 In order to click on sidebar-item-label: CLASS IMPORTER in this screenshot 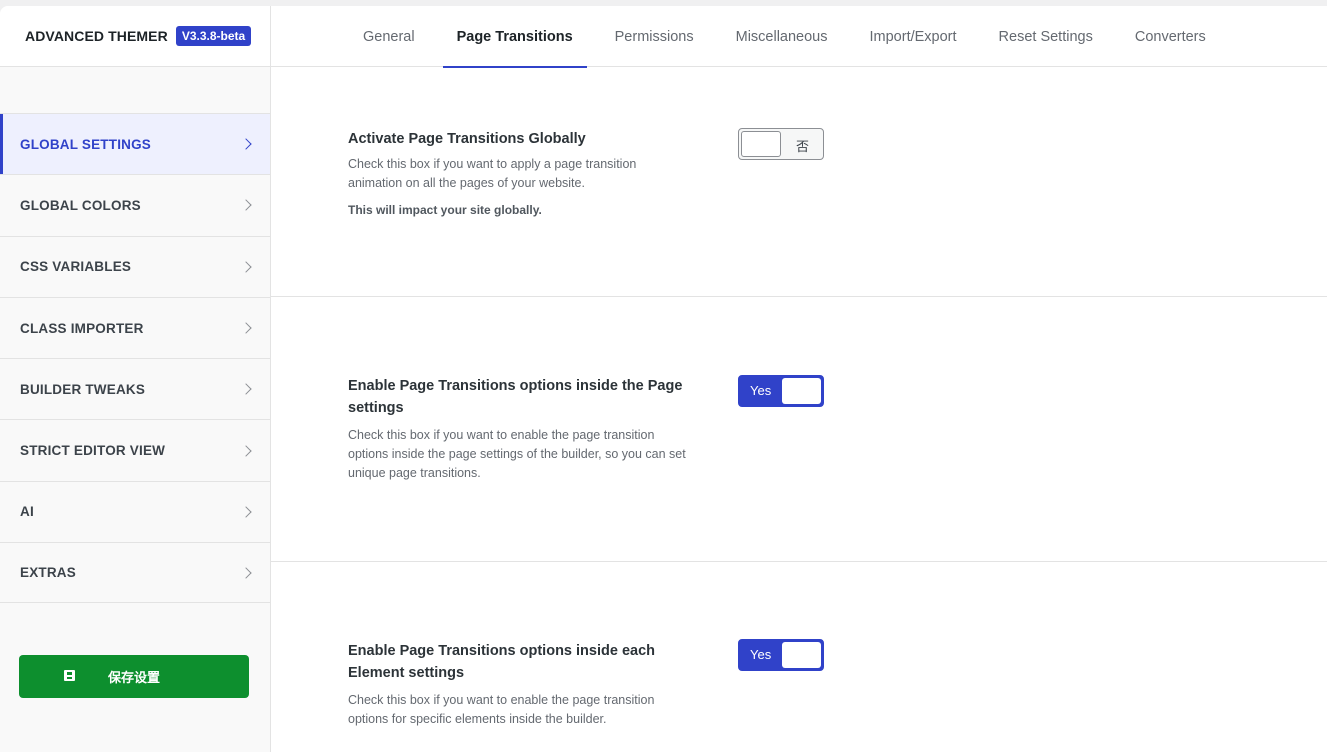, I will do `click(82, 328)`.